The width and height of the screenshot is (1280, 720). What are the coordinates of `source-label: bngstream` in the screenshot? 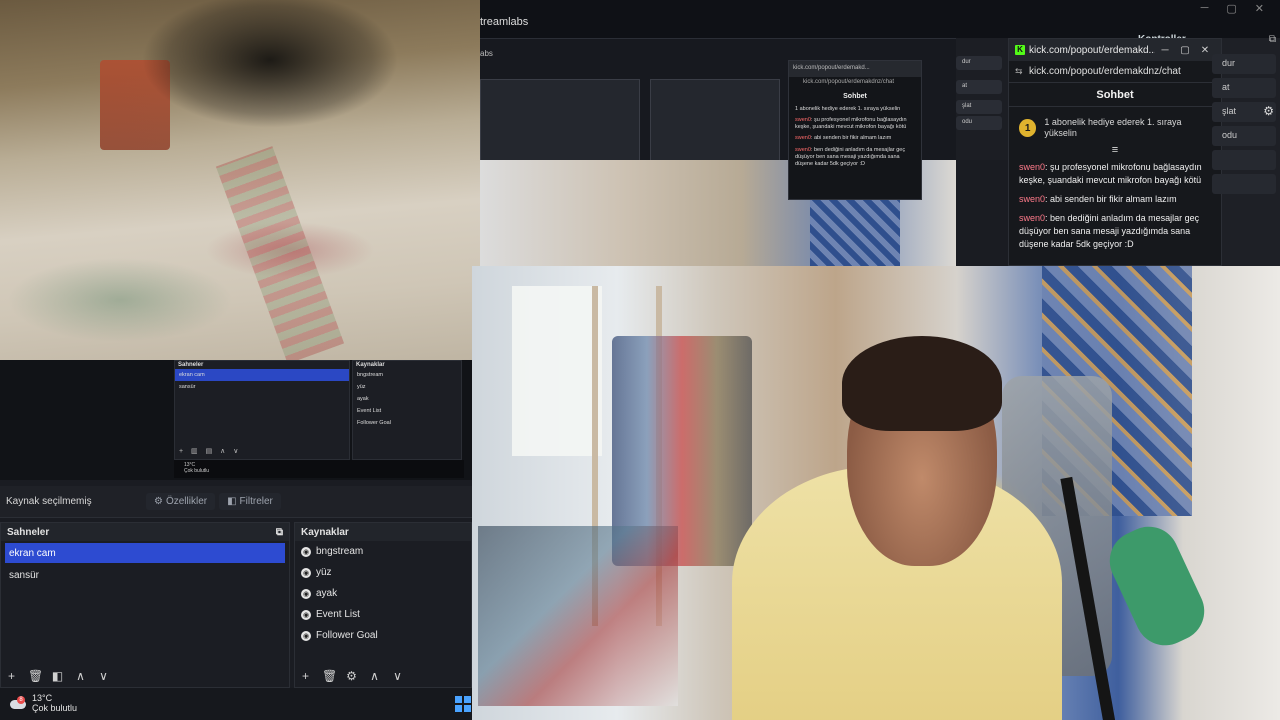 It's located at (340, 551).